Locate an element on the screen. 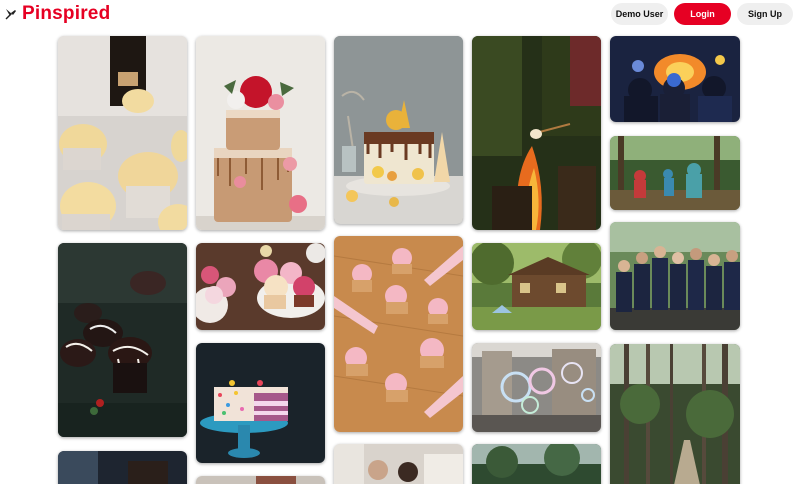  pin-cabin is located at coordinates (536, 286).